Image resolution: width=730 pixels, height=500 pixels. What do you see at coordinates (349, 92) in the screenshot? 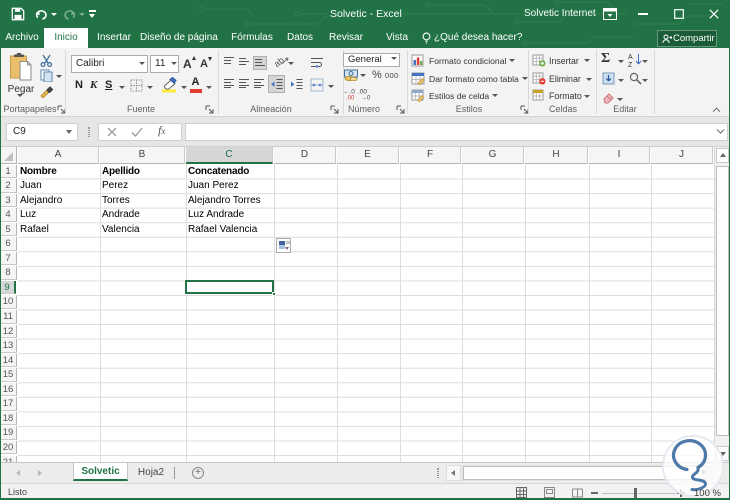
I see `svg-text: ←.0` at bounding box center [349, 92].